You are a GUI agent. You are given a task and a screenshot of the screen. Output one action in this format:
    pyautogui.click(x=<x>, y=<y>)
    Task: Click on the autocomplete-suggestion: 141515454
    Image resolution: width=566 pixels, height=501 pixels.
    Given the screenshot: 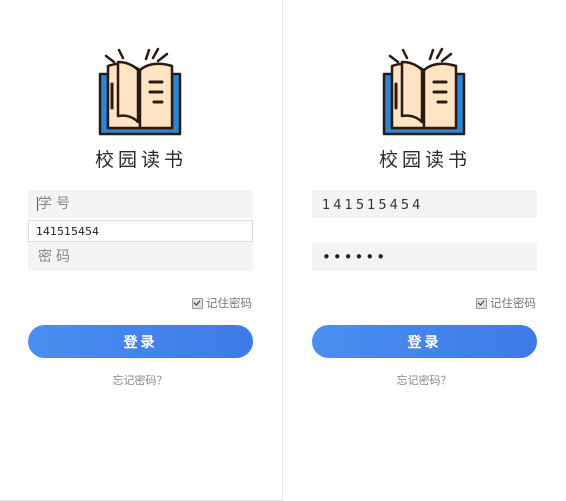 What is the action you would take?
    pyautogui.click(x=140, y=231)
    